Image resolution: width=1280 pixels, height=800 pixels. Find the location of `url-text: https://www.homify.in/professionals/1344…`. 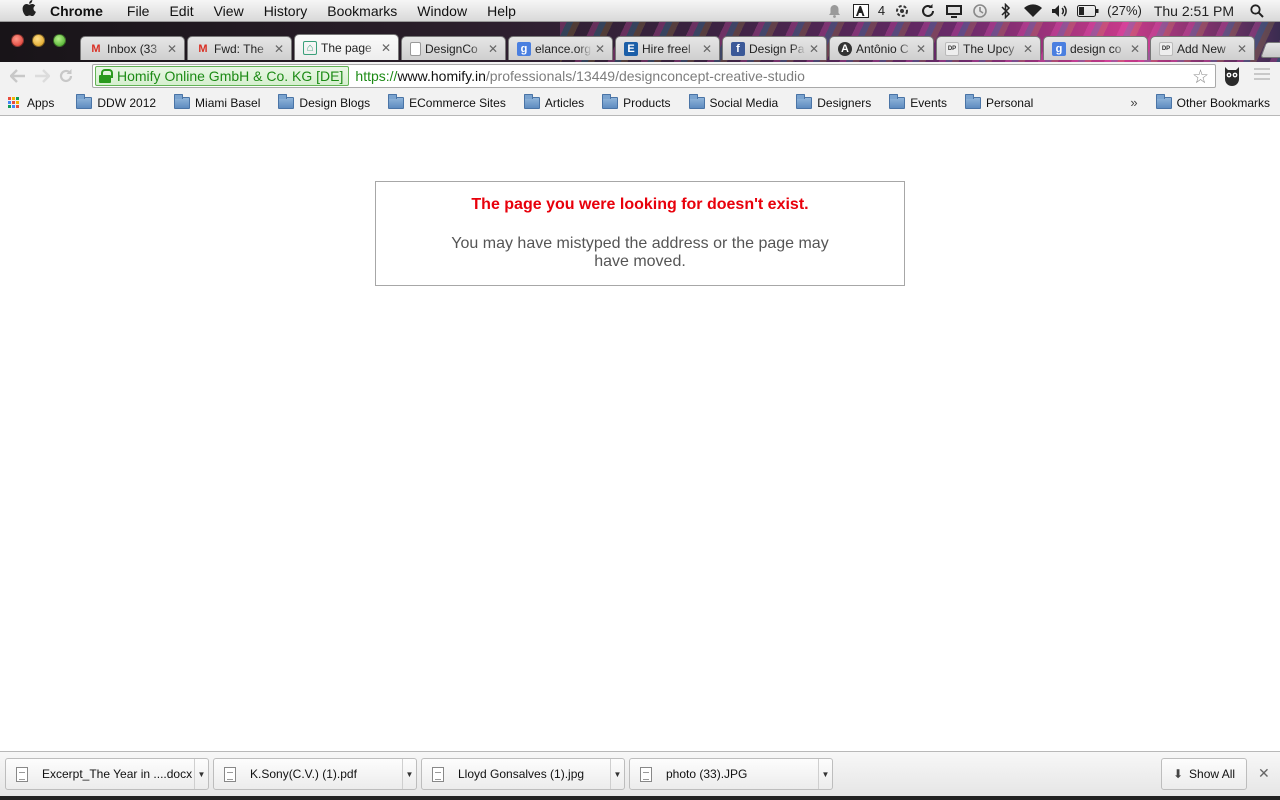

url-text: https://www.homify.in/professionals/1344… is located at coordinates (580, 76).